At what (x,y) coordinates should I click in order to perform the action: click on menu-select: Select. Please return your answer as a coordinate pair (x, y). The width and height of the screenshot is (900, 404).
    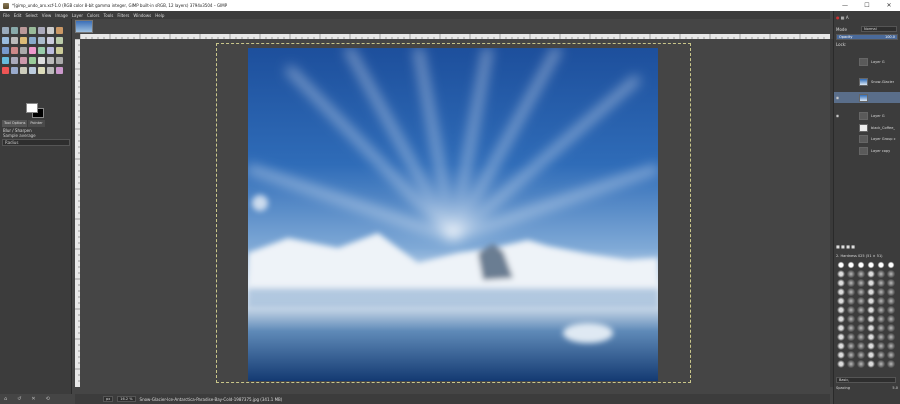
    Looking at the image, I should click on (31, 15).